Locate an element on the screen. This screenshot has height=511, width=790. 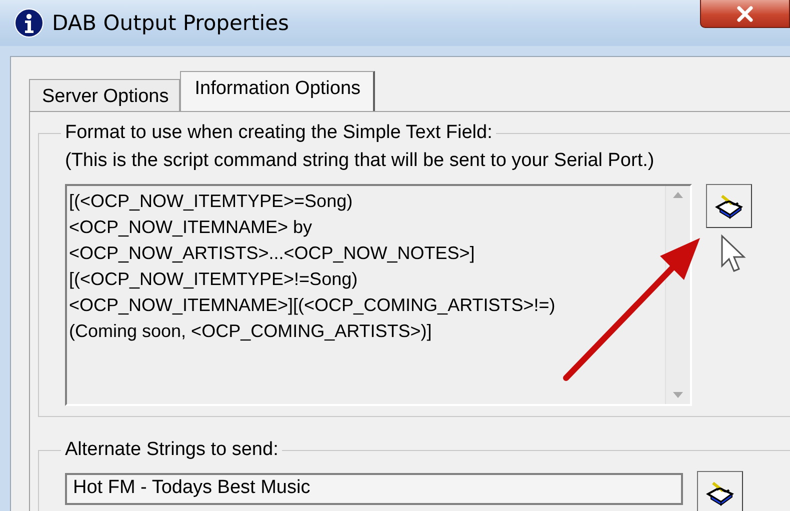
input-field: Hot FM - Todays Best Music is located at coordinates (374, 489).